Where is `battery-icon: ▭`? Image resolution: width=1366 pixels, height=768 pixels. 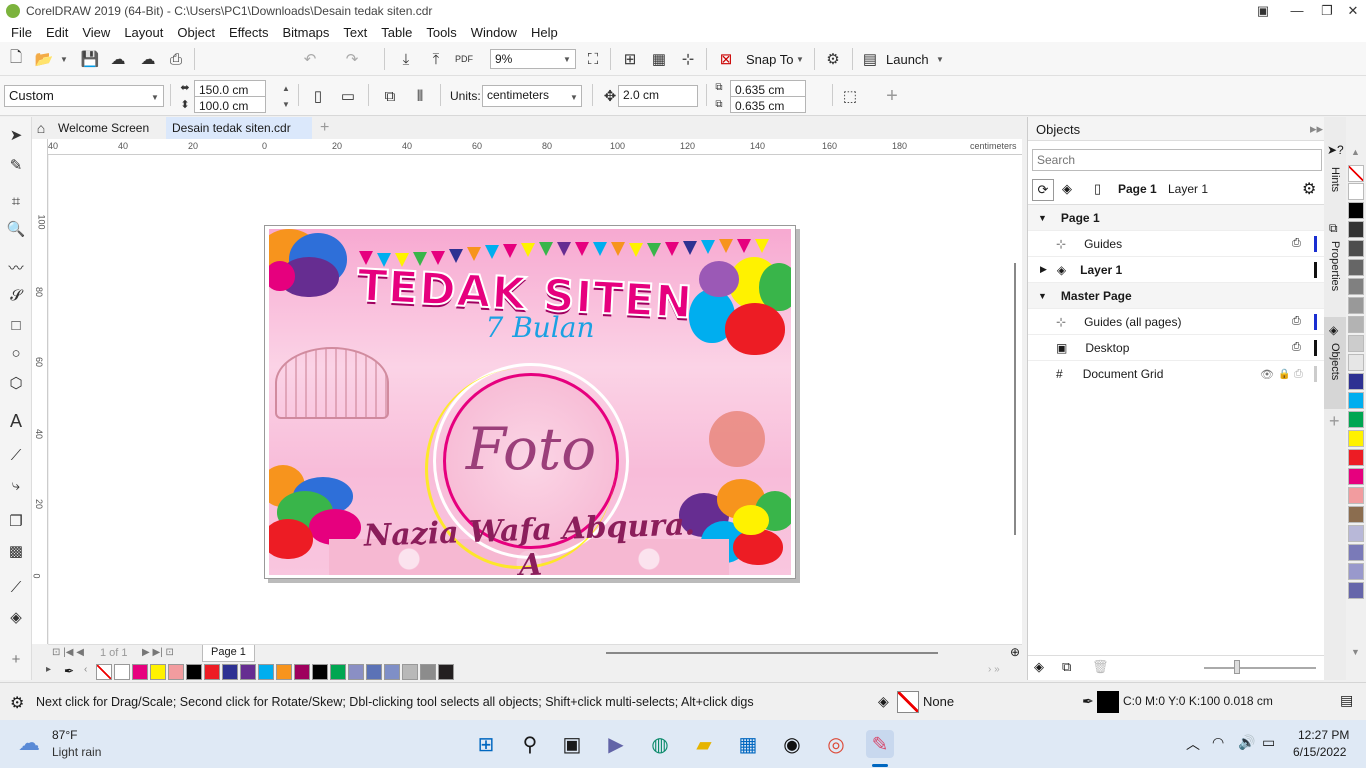 battery-icon: ▭ is located at coordinates (1268, 742).